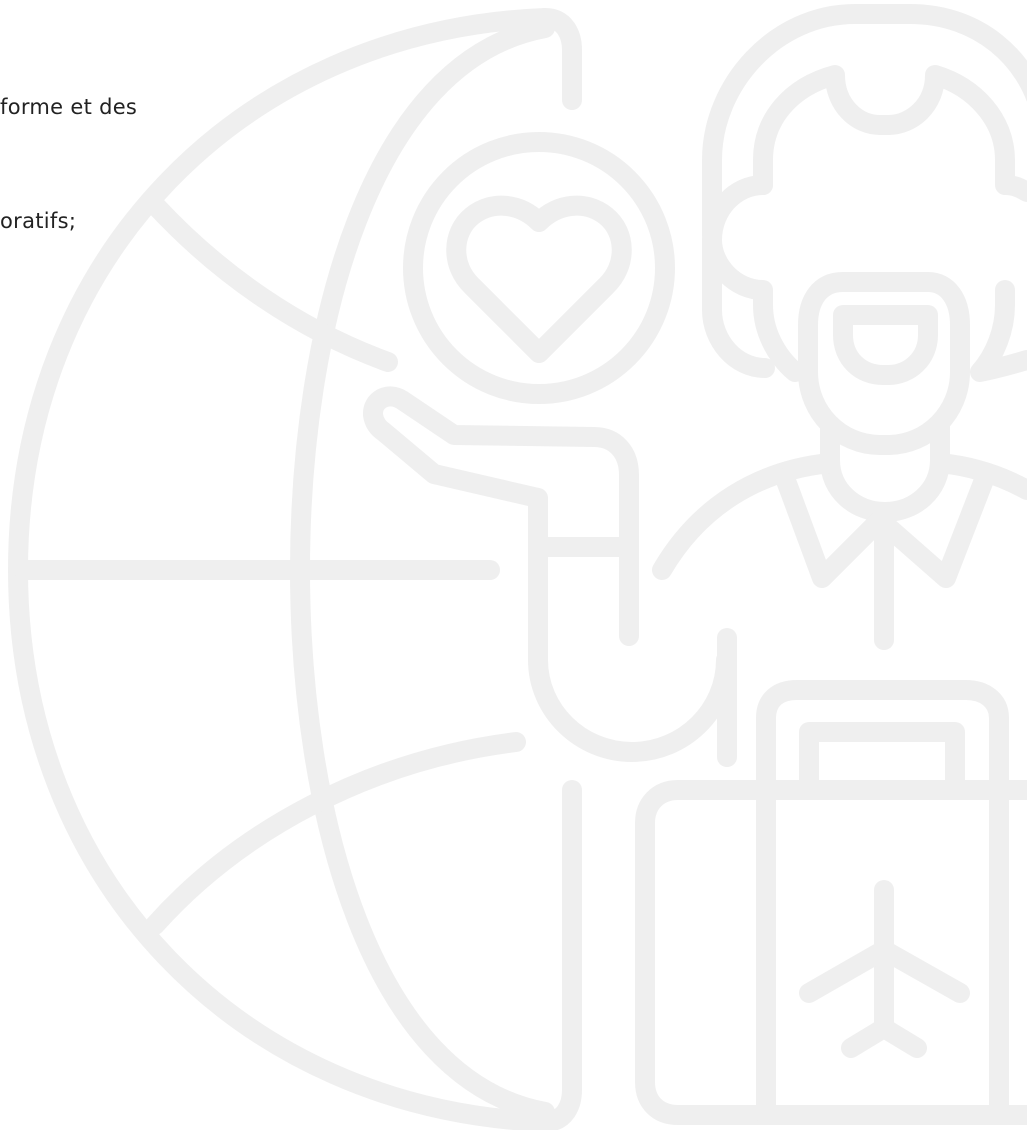  Describe the element at coordinates (69, 107) in the screenshot. I see `body-text-line-1: forme et des` at that location.